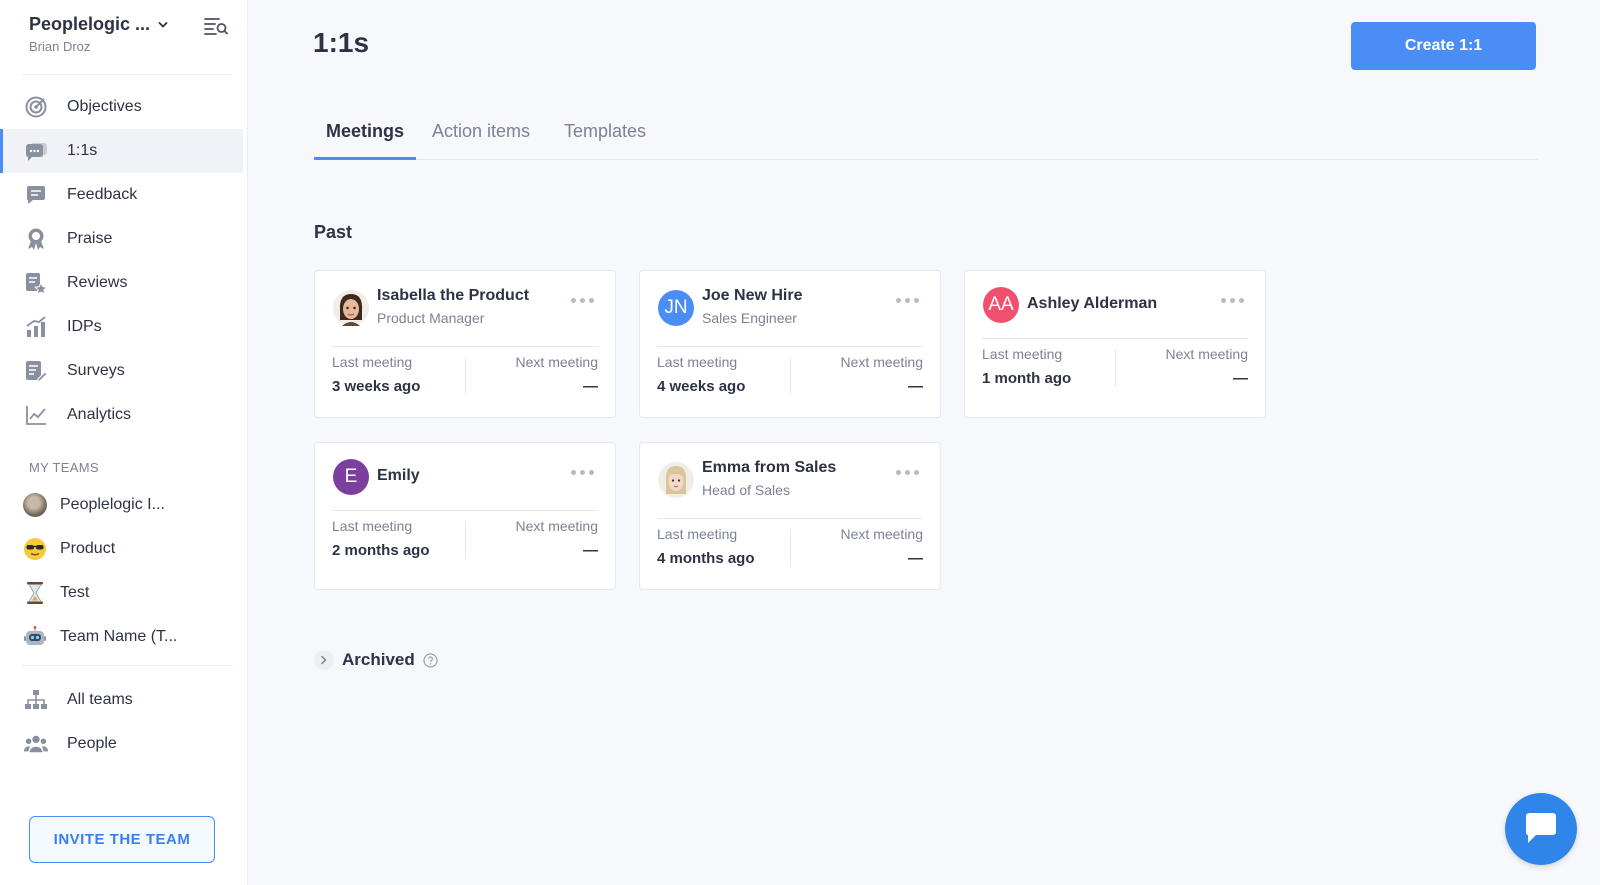  Describe the element at coordinates (1443, 46) in the screenshot. I see `create-1on1-button: Create 1:1` at that location.